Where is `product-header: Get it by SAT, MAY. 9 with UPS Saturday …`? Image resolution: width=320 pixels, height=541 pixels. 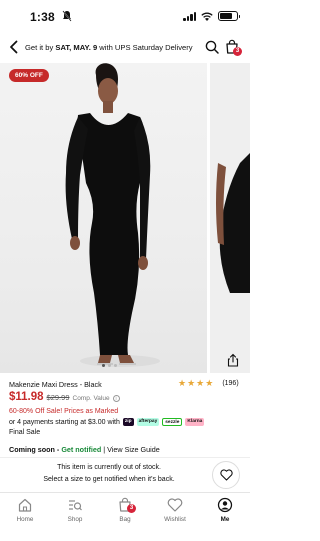
product-header: Get it by SAT, MAY. 9 with UPS Saturday … is located at coordinates (125, 48).